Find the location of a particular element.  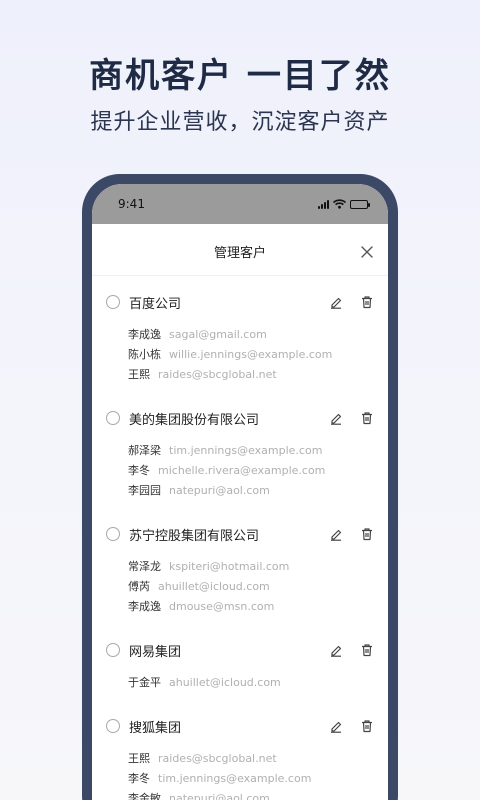

contact-email: michelle.rivera@example.com is located at coordinates (242, 470).